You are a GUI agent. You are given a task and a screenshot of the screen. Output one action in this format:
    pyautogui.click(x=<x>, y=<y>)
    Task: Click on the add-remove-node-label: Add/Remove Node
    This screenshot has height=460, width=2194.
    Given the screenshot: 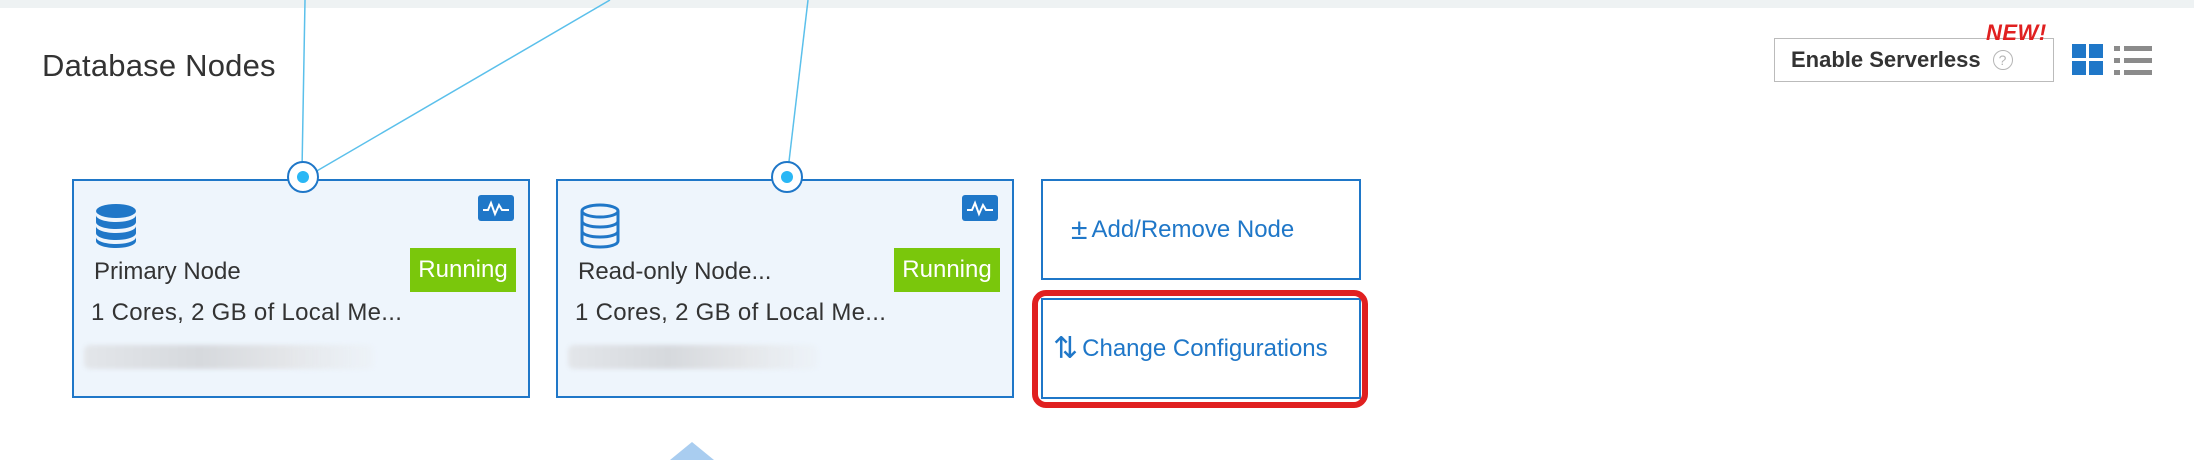 What is the action you would take?
    pyautogui.click(x=1193, y=229)
    